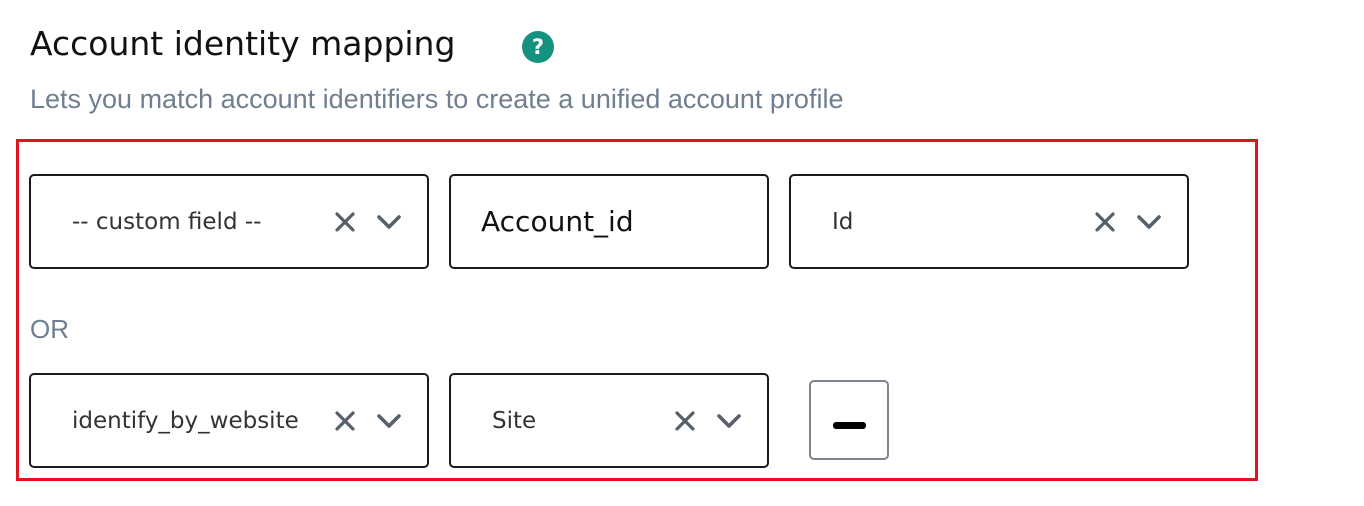 This screenshot has height=506, width=1364. I want to click on rule2-target-select: Site, so click(609, 420).